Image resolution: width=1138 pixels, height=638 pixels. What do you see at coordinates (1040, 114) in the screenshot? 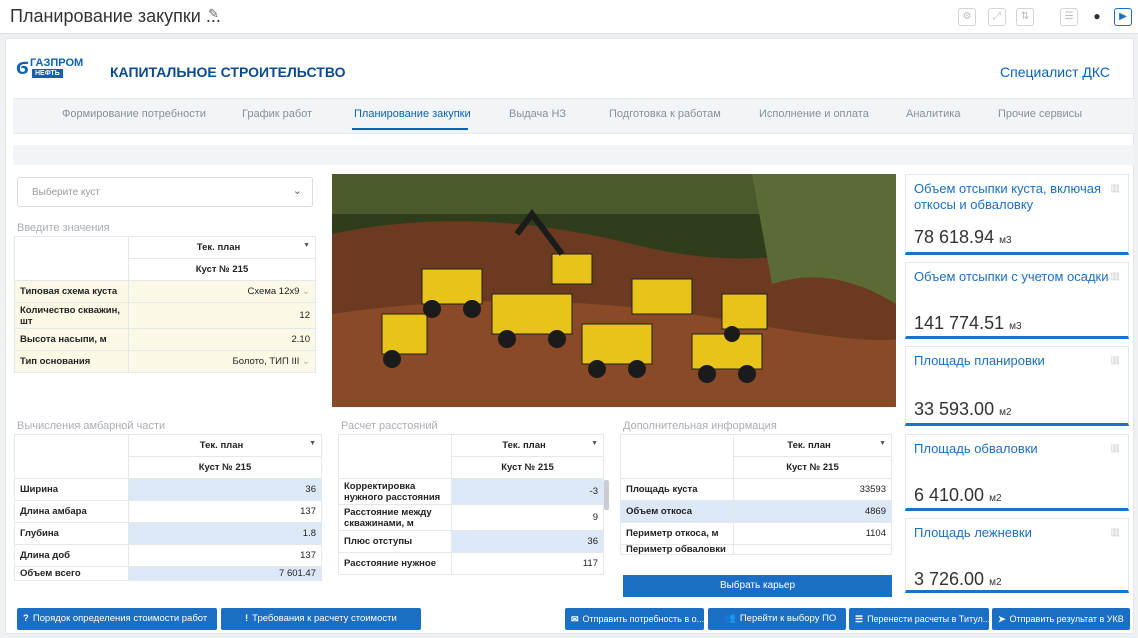
I see `tab-prochie: Прочие сервисы` at bounding box center [1040, 114].